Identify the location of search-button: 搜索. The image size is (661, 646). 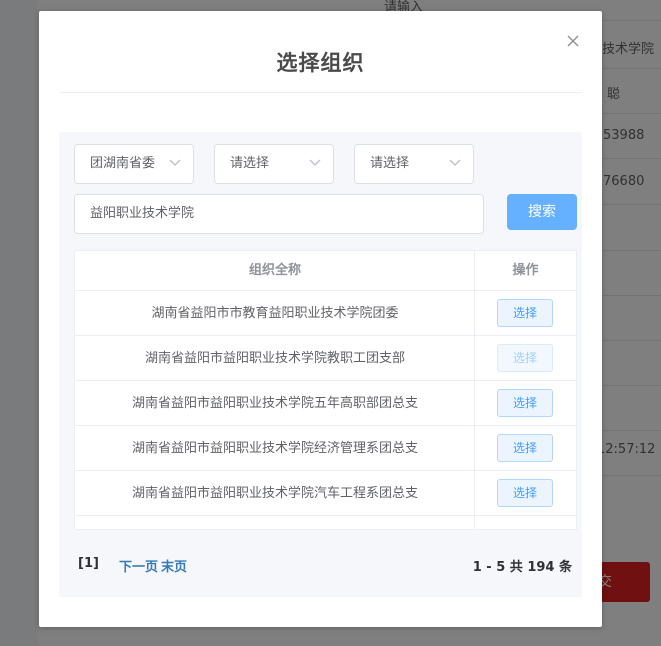
(542, 212).